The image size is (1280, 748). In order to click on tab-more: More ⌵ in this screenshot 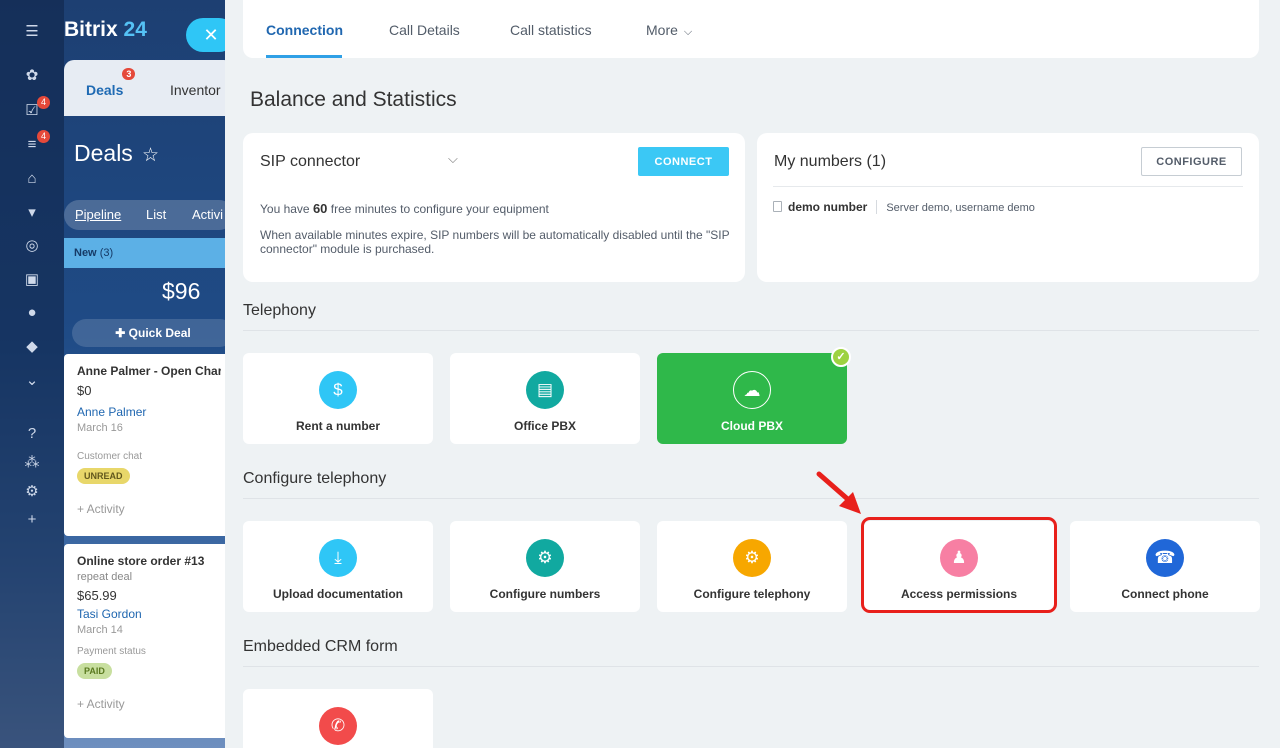, I will do `click(669, 30)`.